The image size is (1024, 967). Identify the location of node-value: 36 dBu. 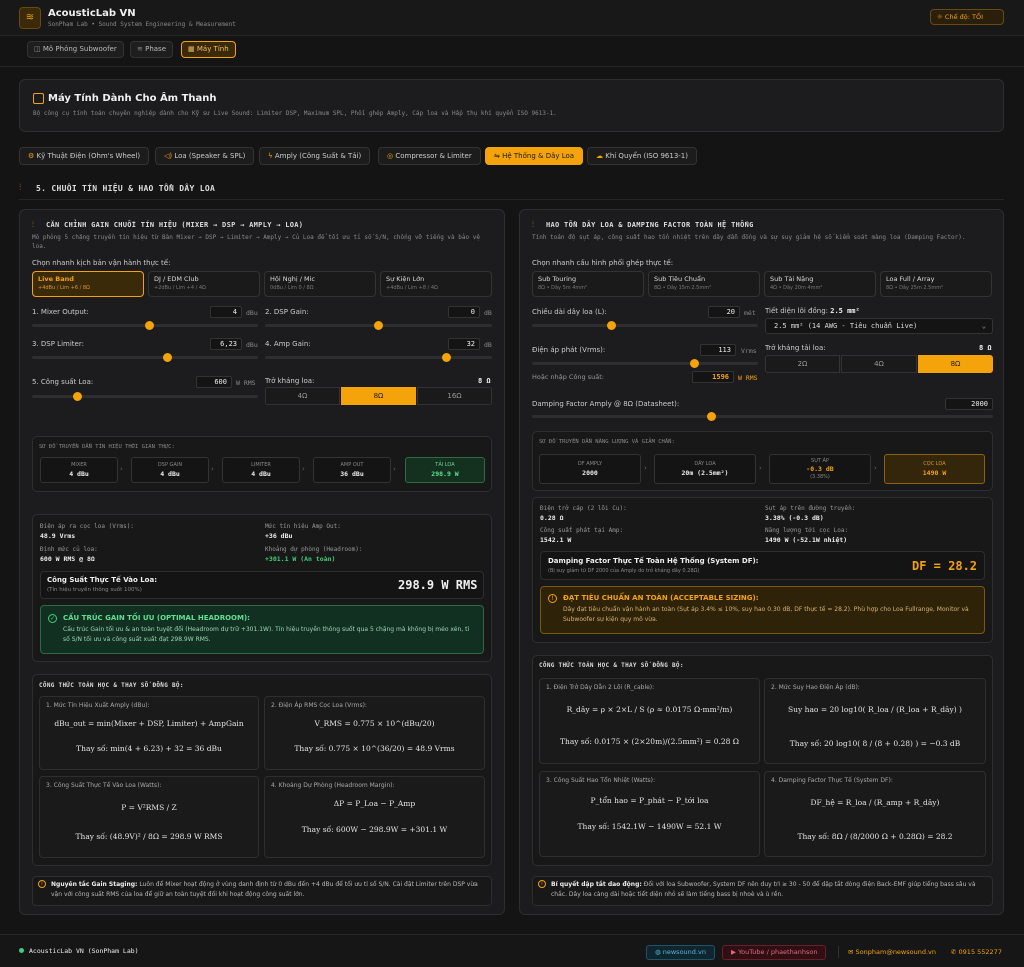
(352, 474).